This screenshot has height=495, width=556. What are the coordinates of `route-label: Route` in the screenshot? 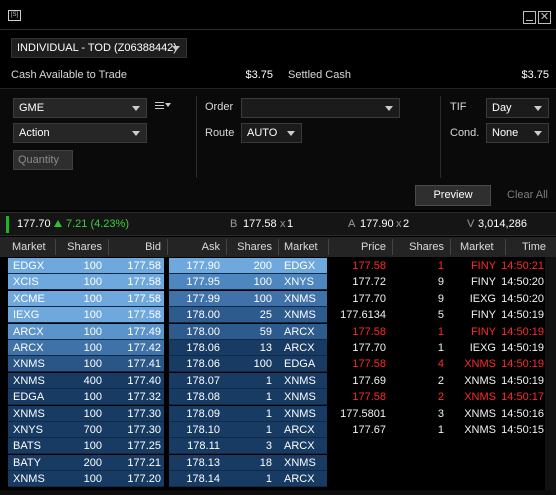 It's located at (220, 133).